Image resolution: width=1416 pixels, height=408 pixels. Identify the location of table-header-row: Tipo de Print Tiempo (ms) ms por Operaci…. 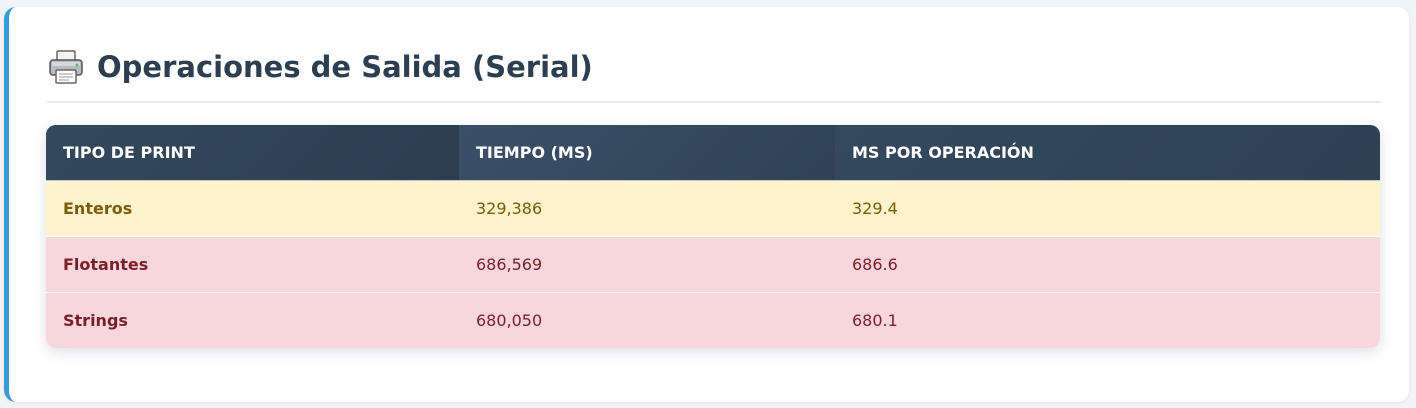
(713, 153).